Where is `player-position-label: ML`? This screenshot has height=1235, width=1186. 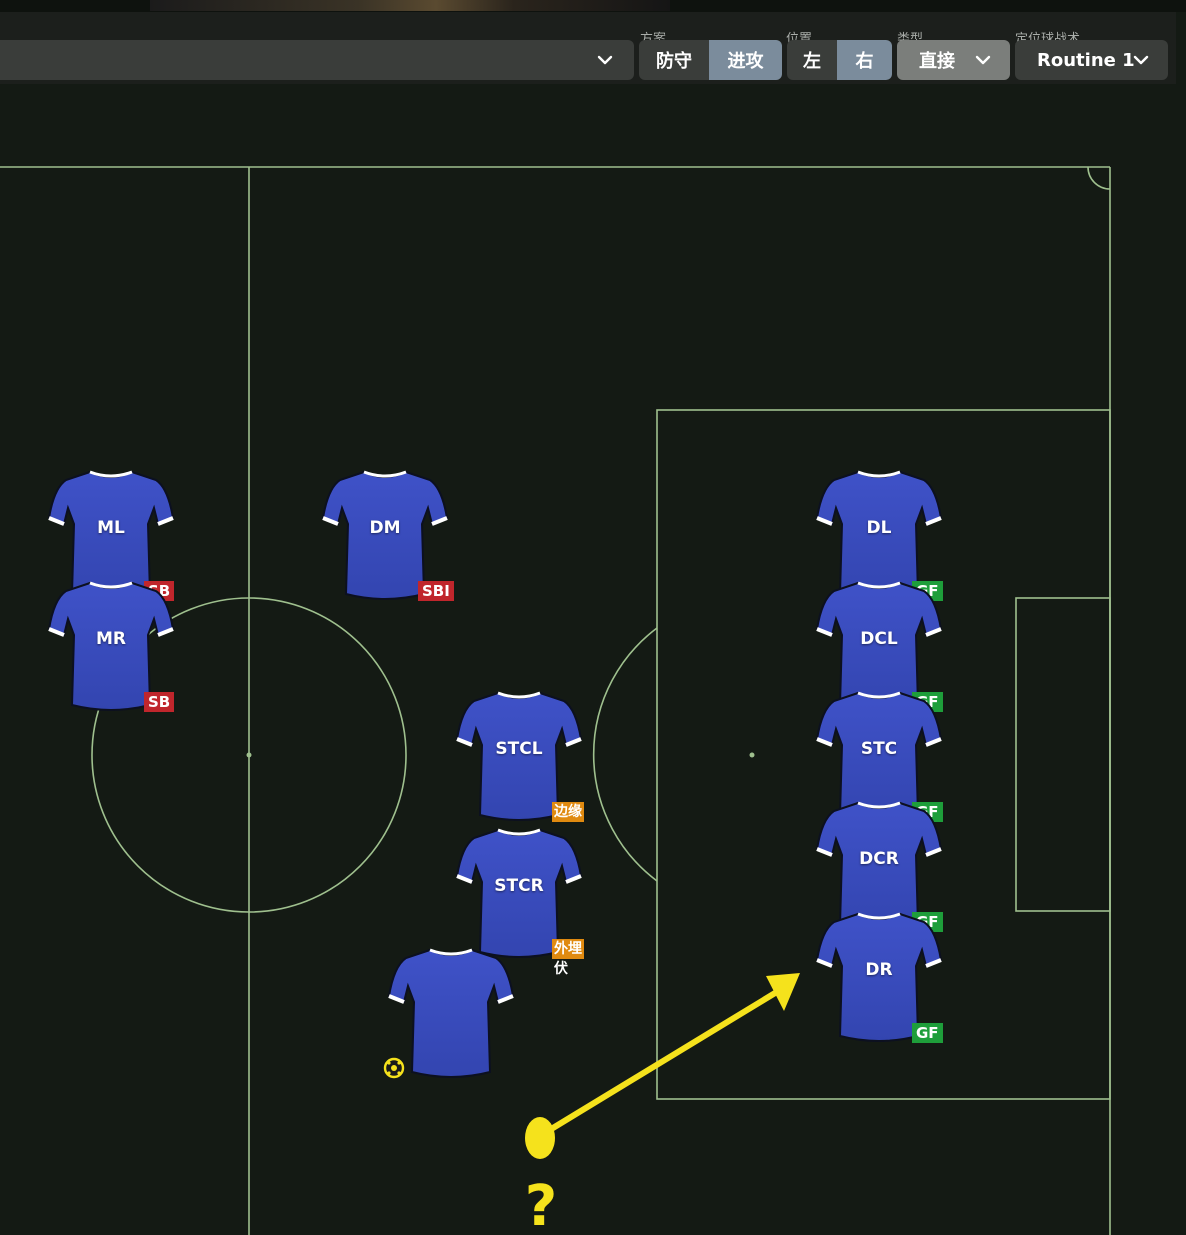
player-position-label: ML is located at coordinates (111, 528).